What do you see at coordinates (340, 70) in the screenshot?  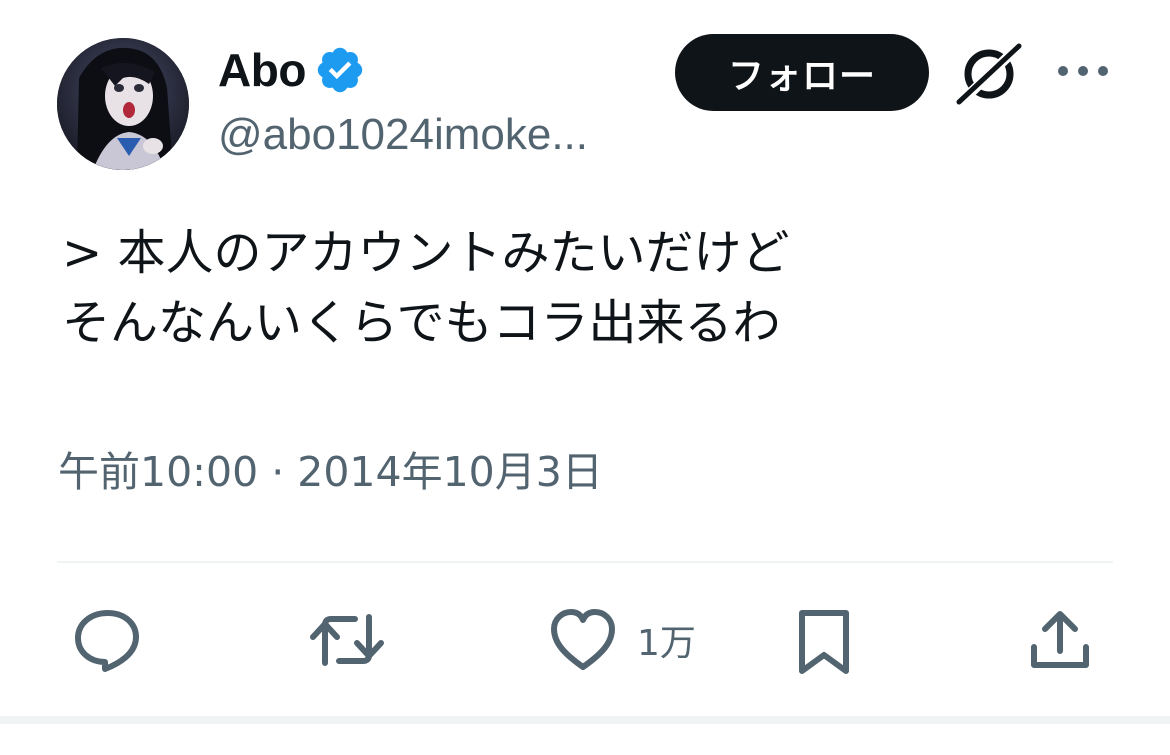 I see `verified-badge-icon` at bounding box center [340, 70].